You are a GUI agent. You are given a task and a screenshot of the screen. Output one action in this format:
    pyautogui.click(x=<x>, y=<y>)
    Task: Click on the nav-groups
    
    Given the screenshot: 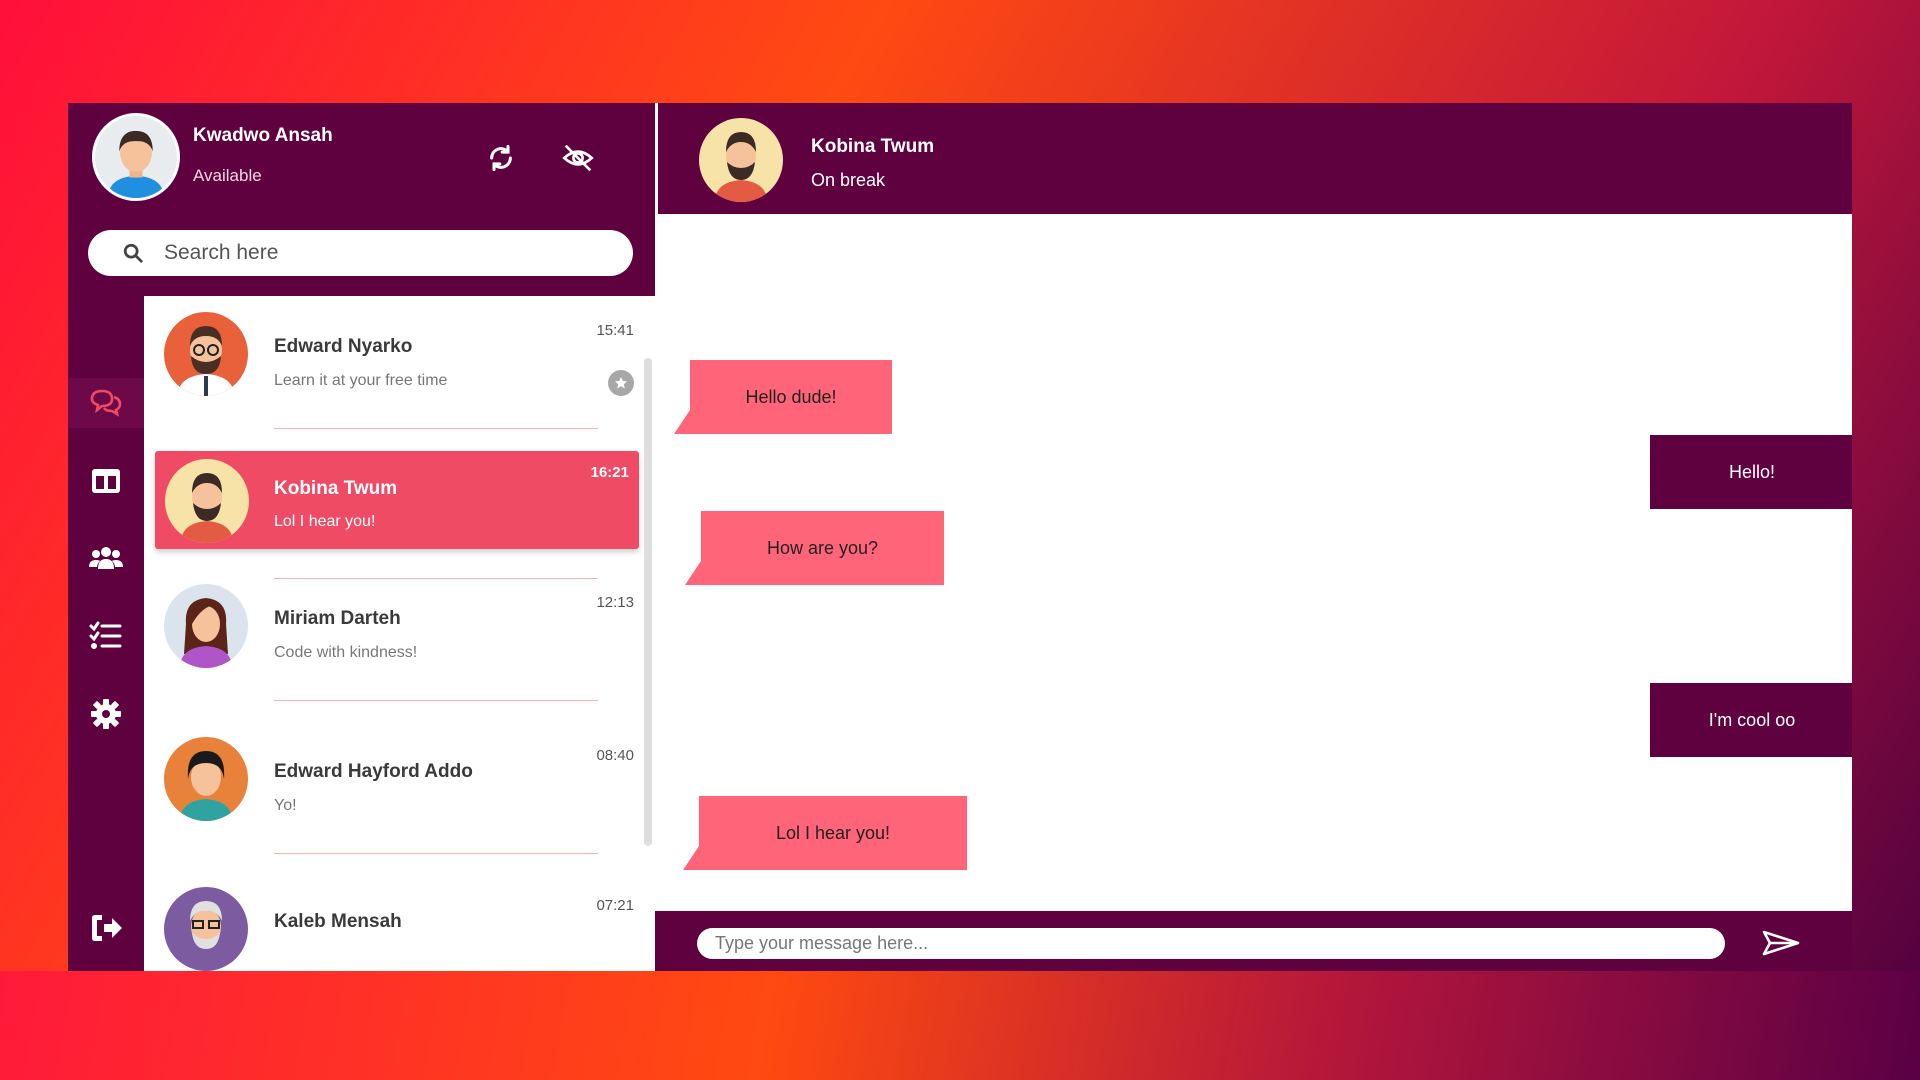 What is the action you would take?
    pyautogui.click(x=106, y=559)
    